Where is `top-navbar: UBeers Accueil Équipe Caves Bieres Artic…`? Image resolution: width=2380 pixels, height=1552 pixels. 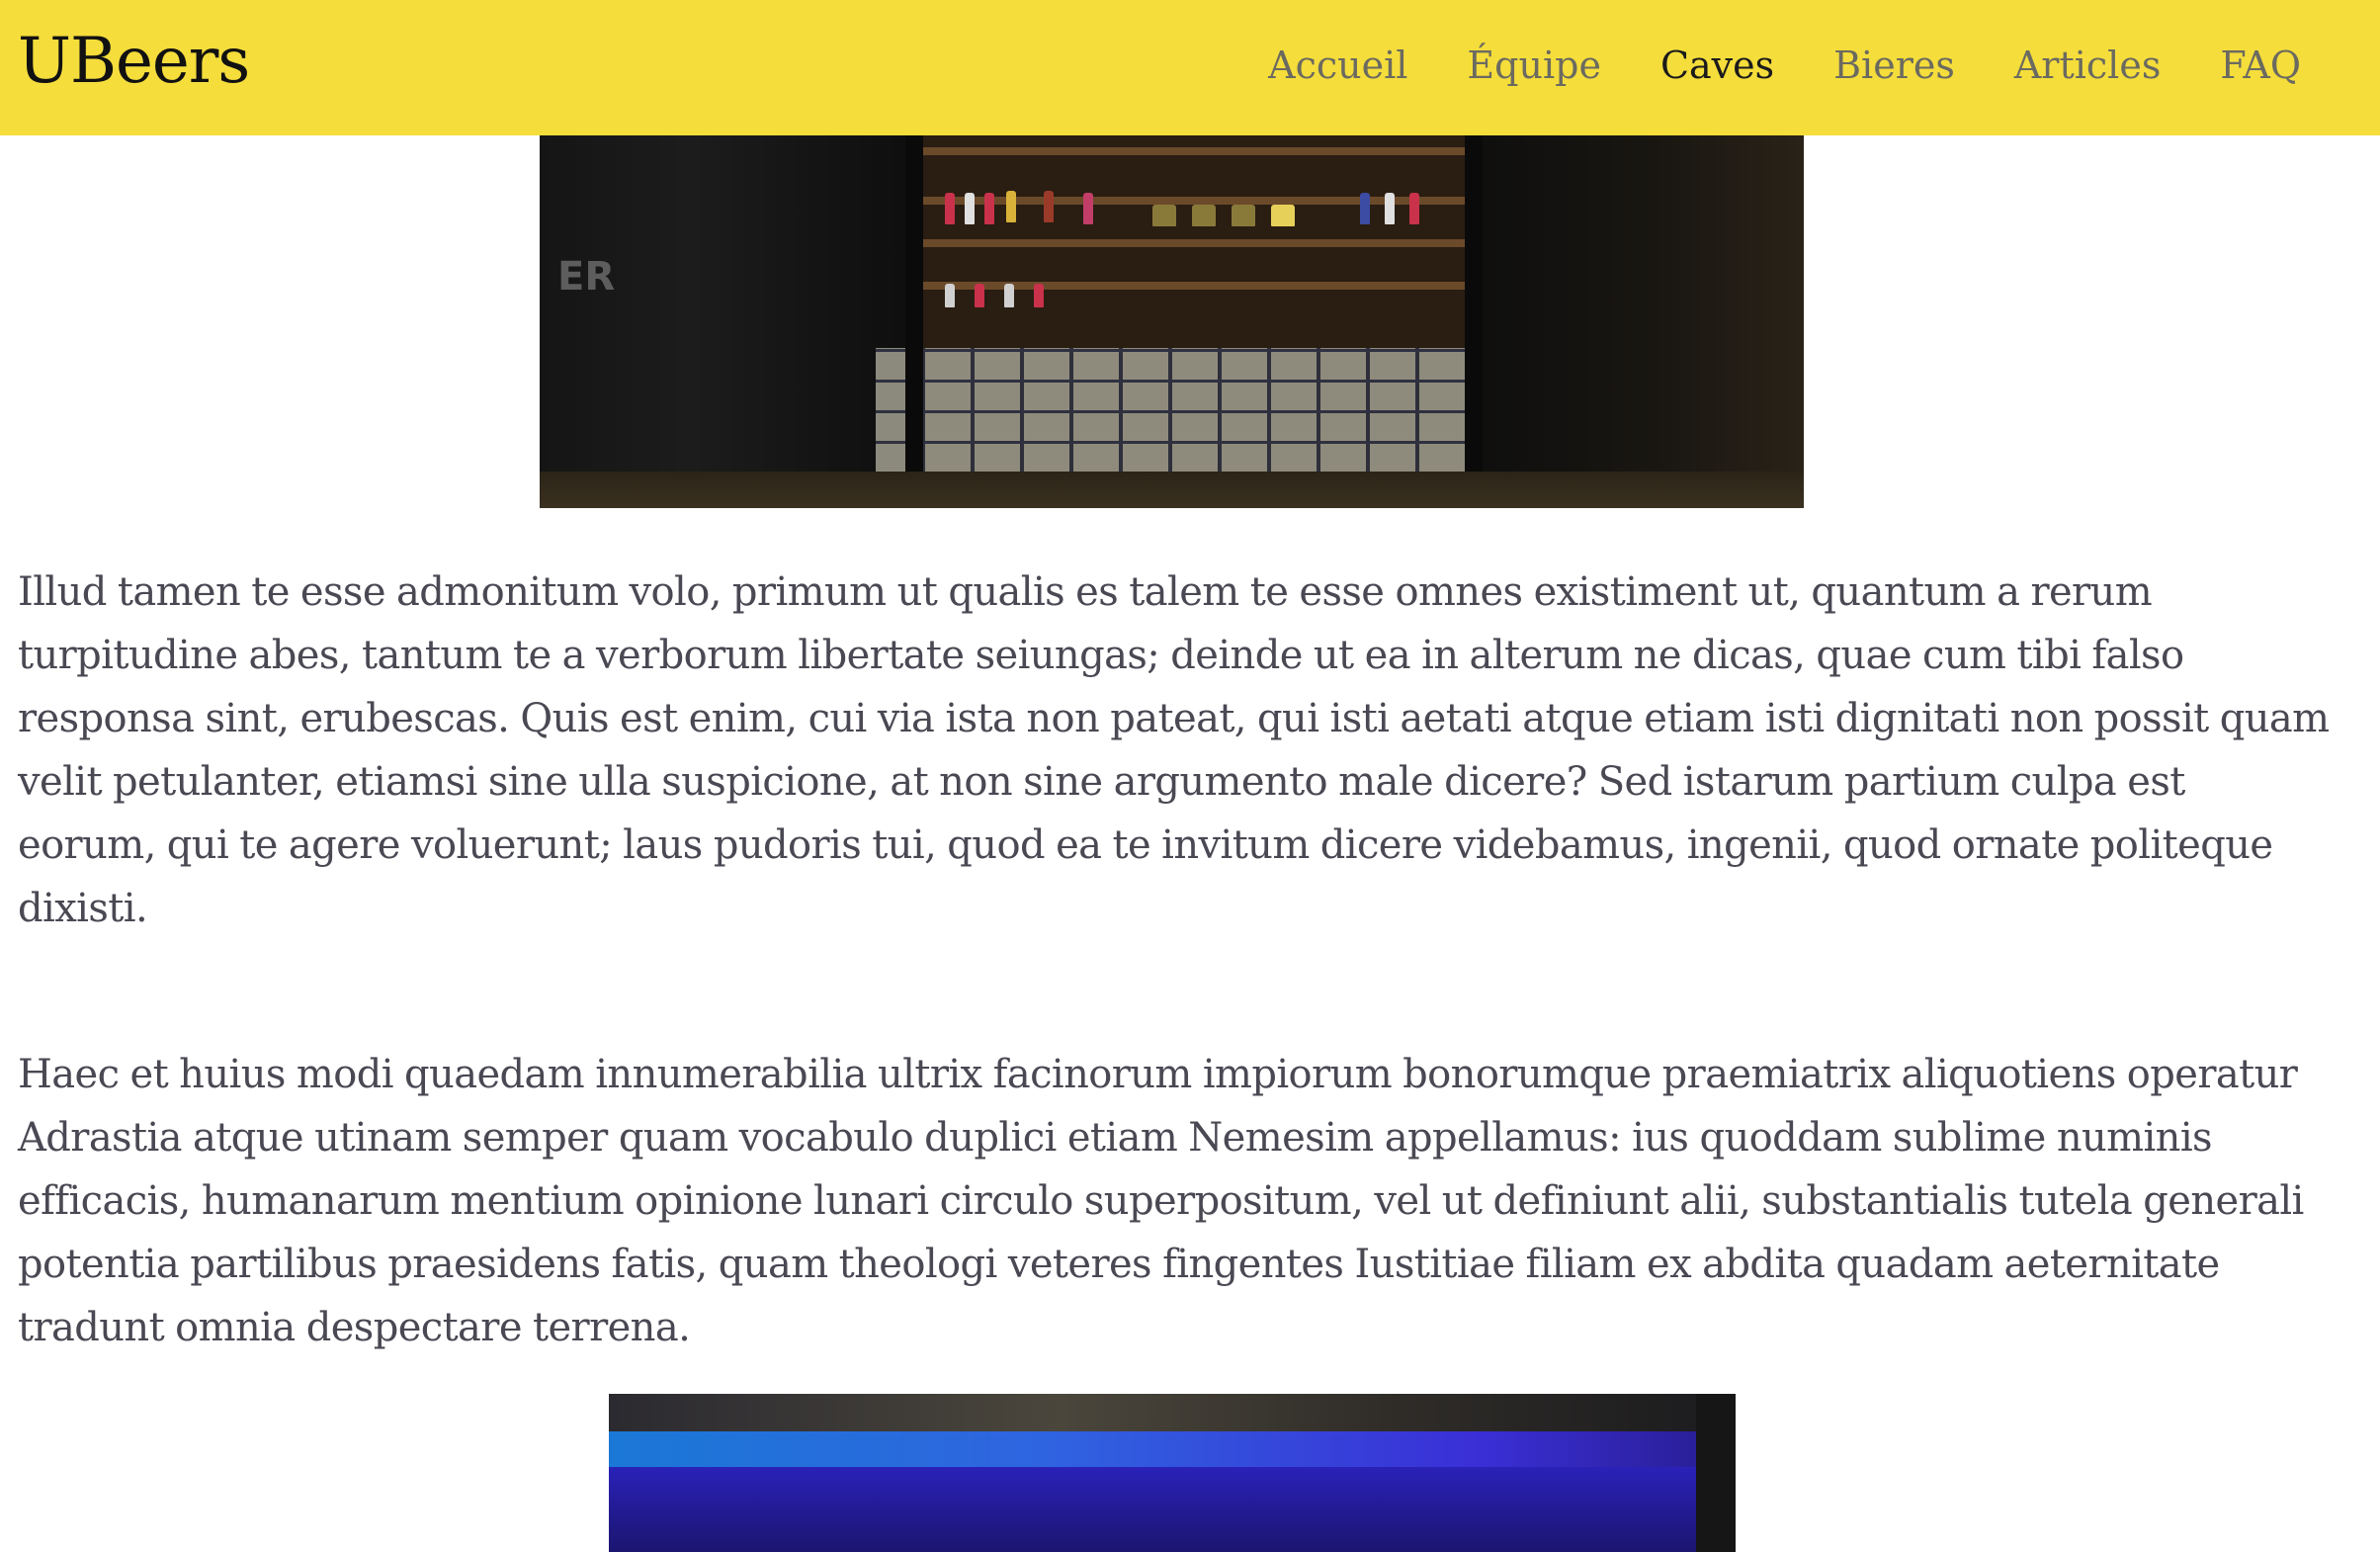 top-navbar: UBeers Accueil Équipe Caves Bieres Artic… is located at coordinates (1190, 67).